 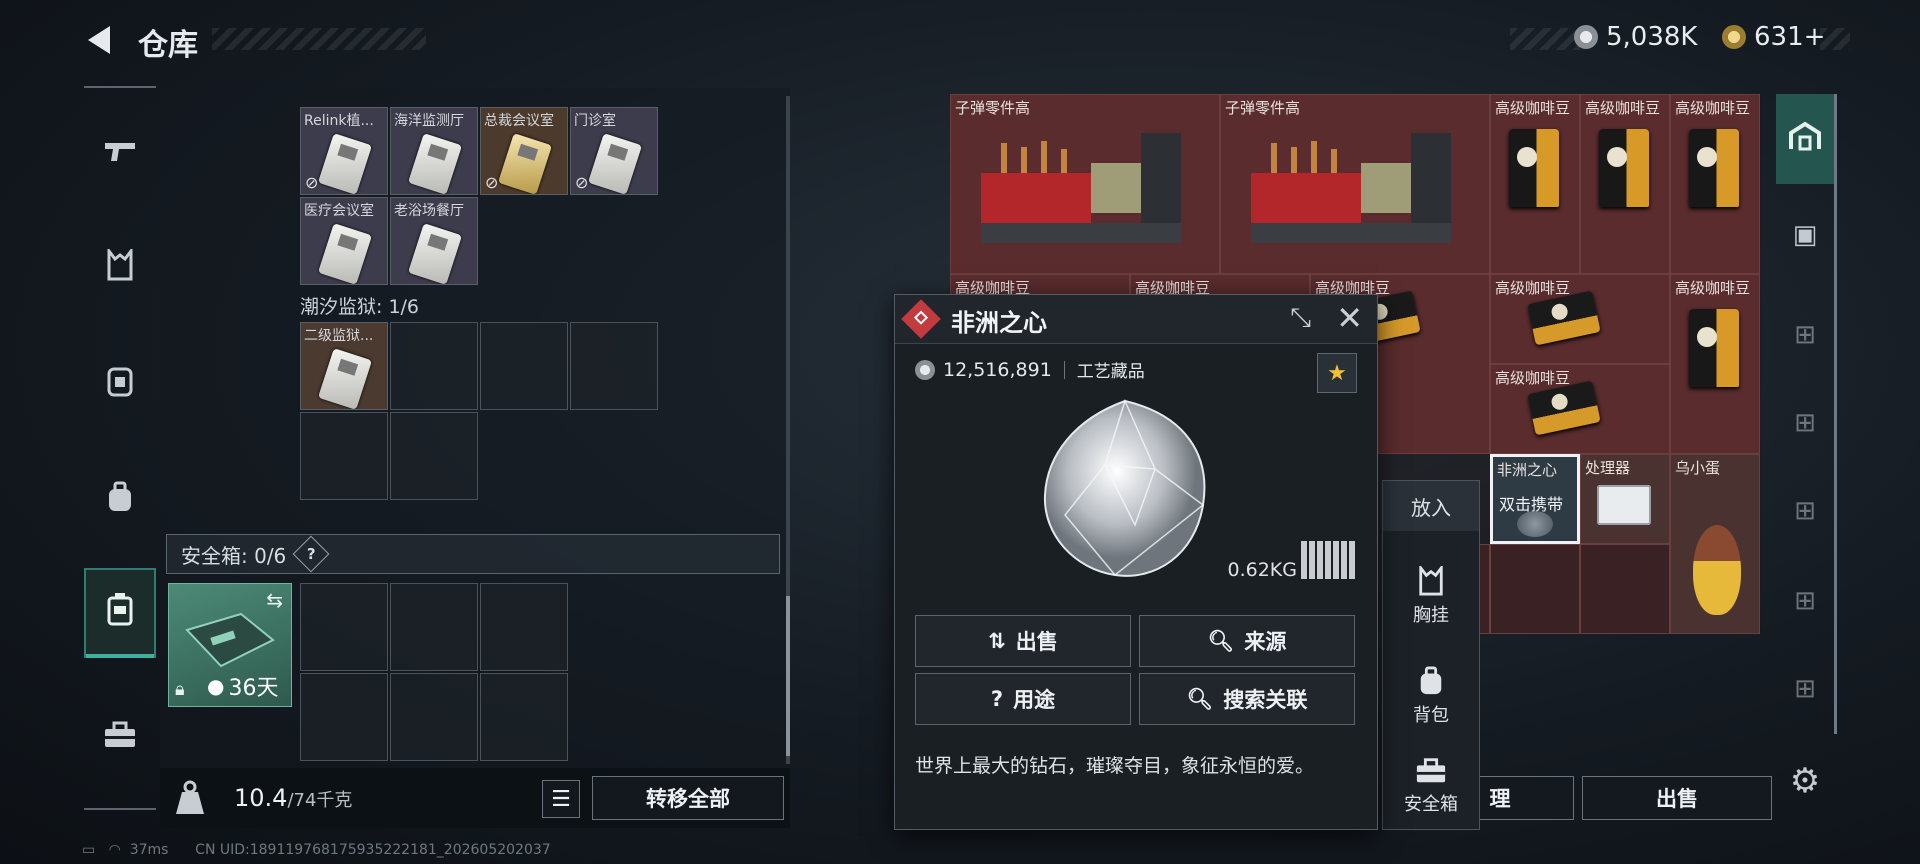 I want to click on back-arrow-icon, so click(x=99, y=40).